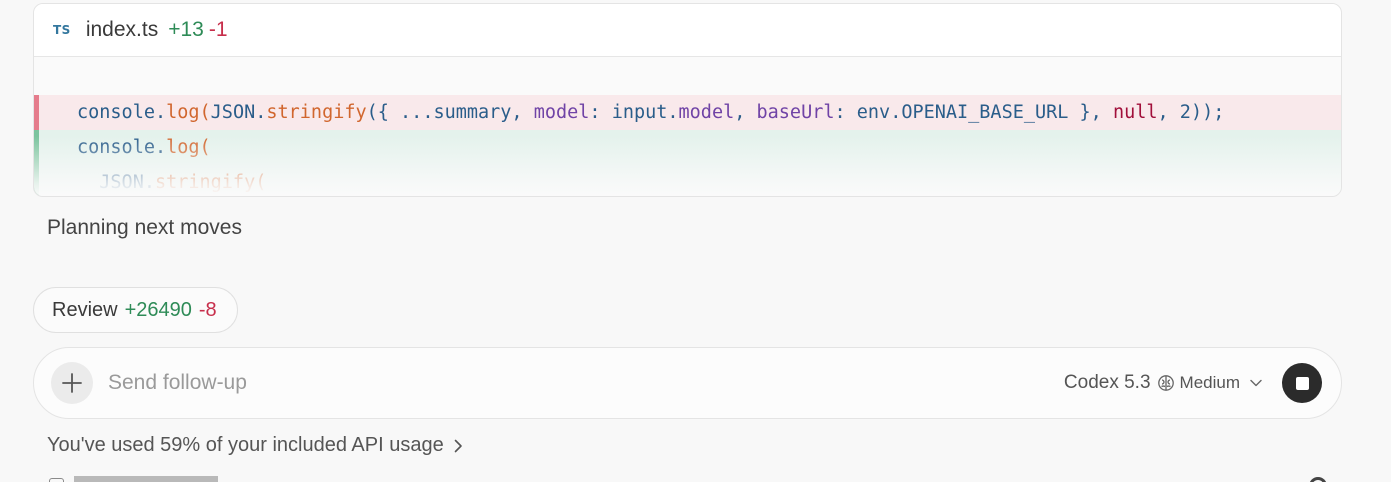  What do you see at coordinates (719, 479) in the screenshot?
I see `cutoff-row` at bounding box center [719, 479].